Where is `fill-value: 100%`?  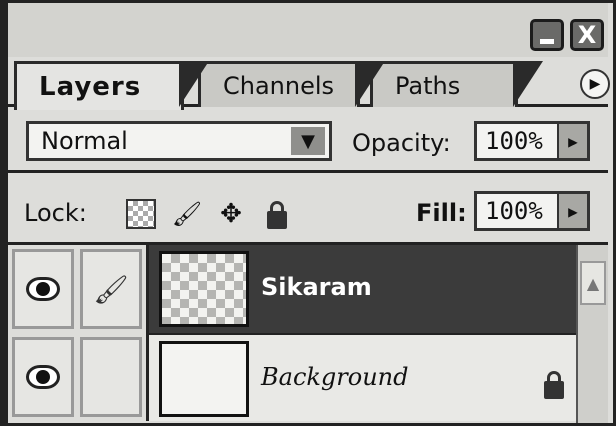
fill-value: 100% is located at coordinates (514, 211).